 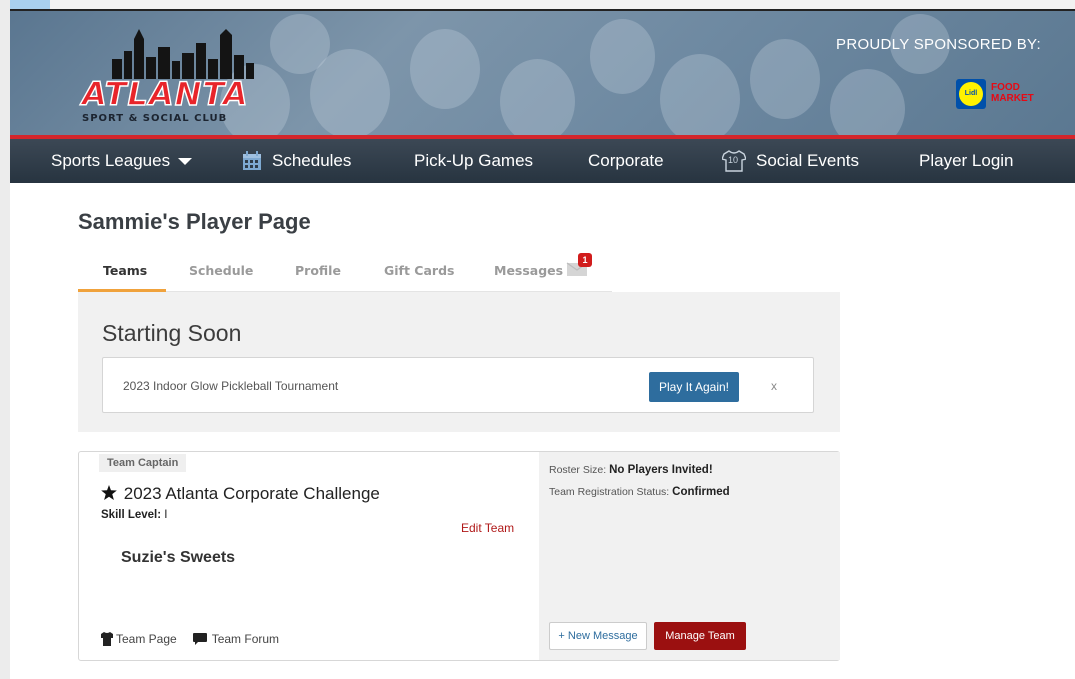 I want to click on roster-size: Roster Size: No Players Invited!, so click(x=631, y=470).